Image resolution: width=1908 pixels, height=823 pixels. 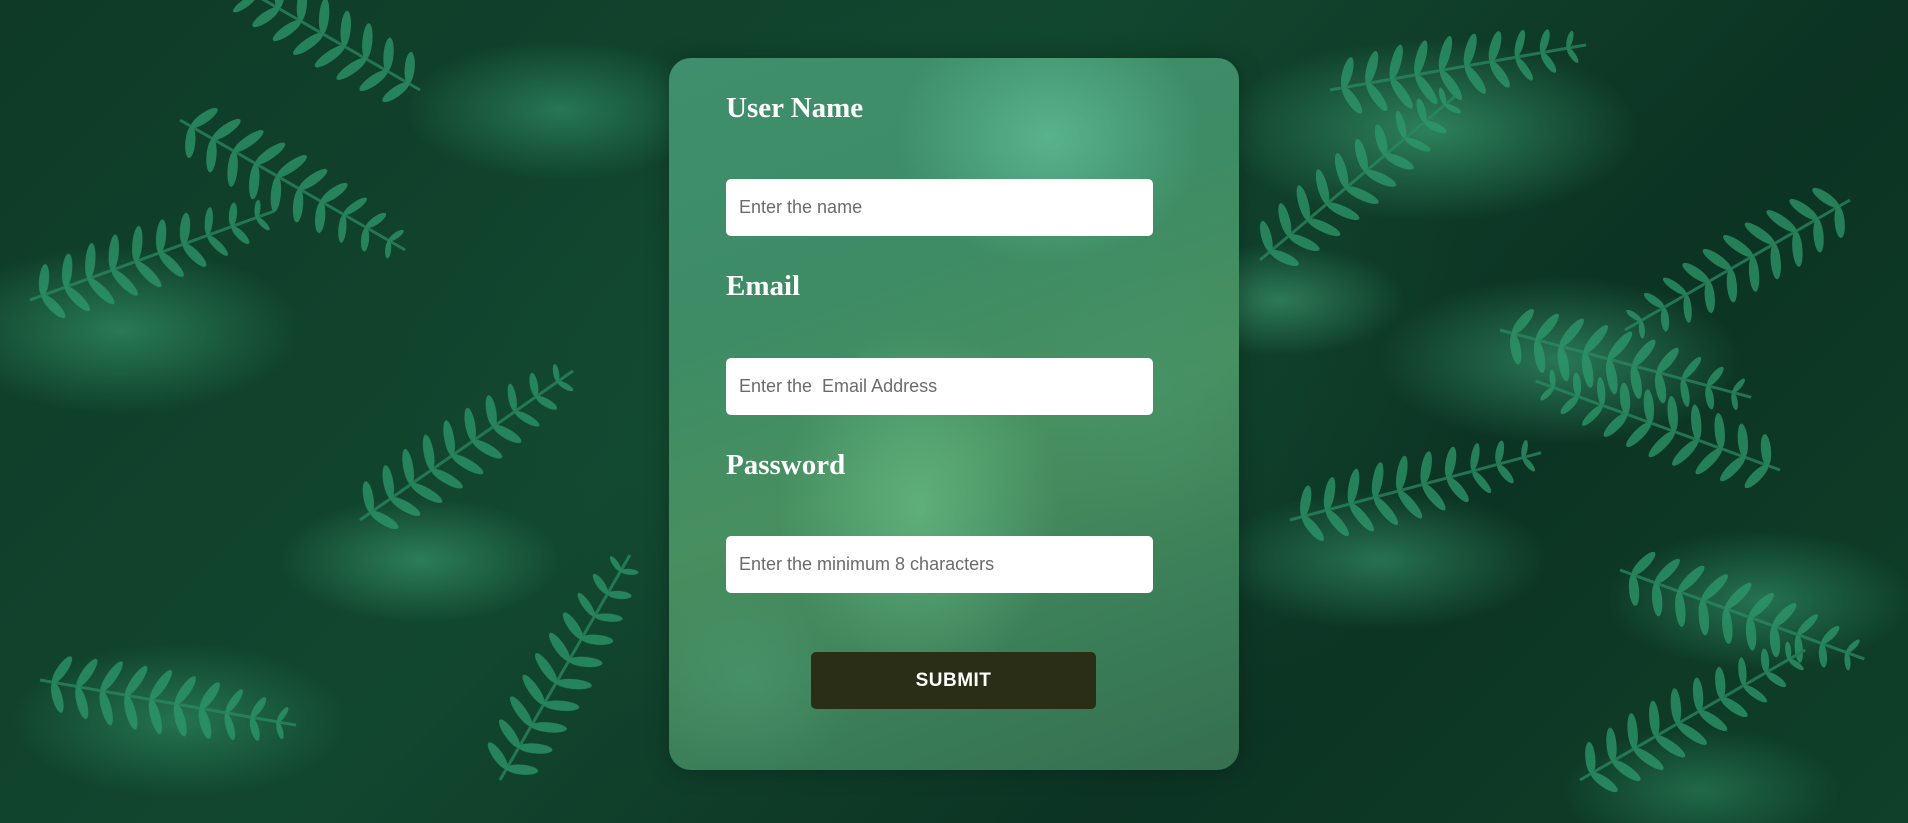 I want to click on username-label: User Name, so click(x=795, y=108).